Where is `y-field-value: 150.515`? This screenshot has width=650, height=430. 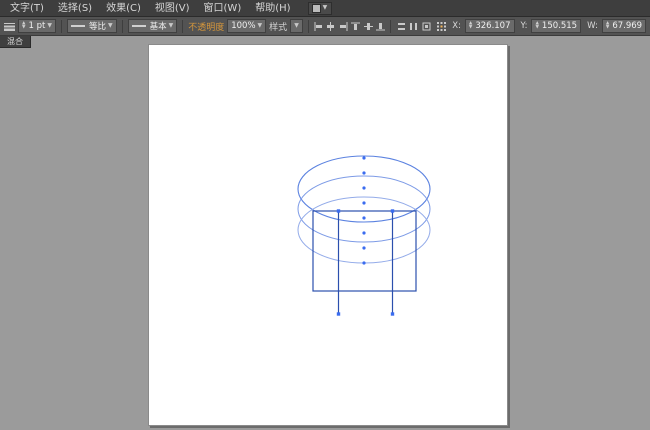 y-field-value: 150.515 is located at coordinates (559, 26).